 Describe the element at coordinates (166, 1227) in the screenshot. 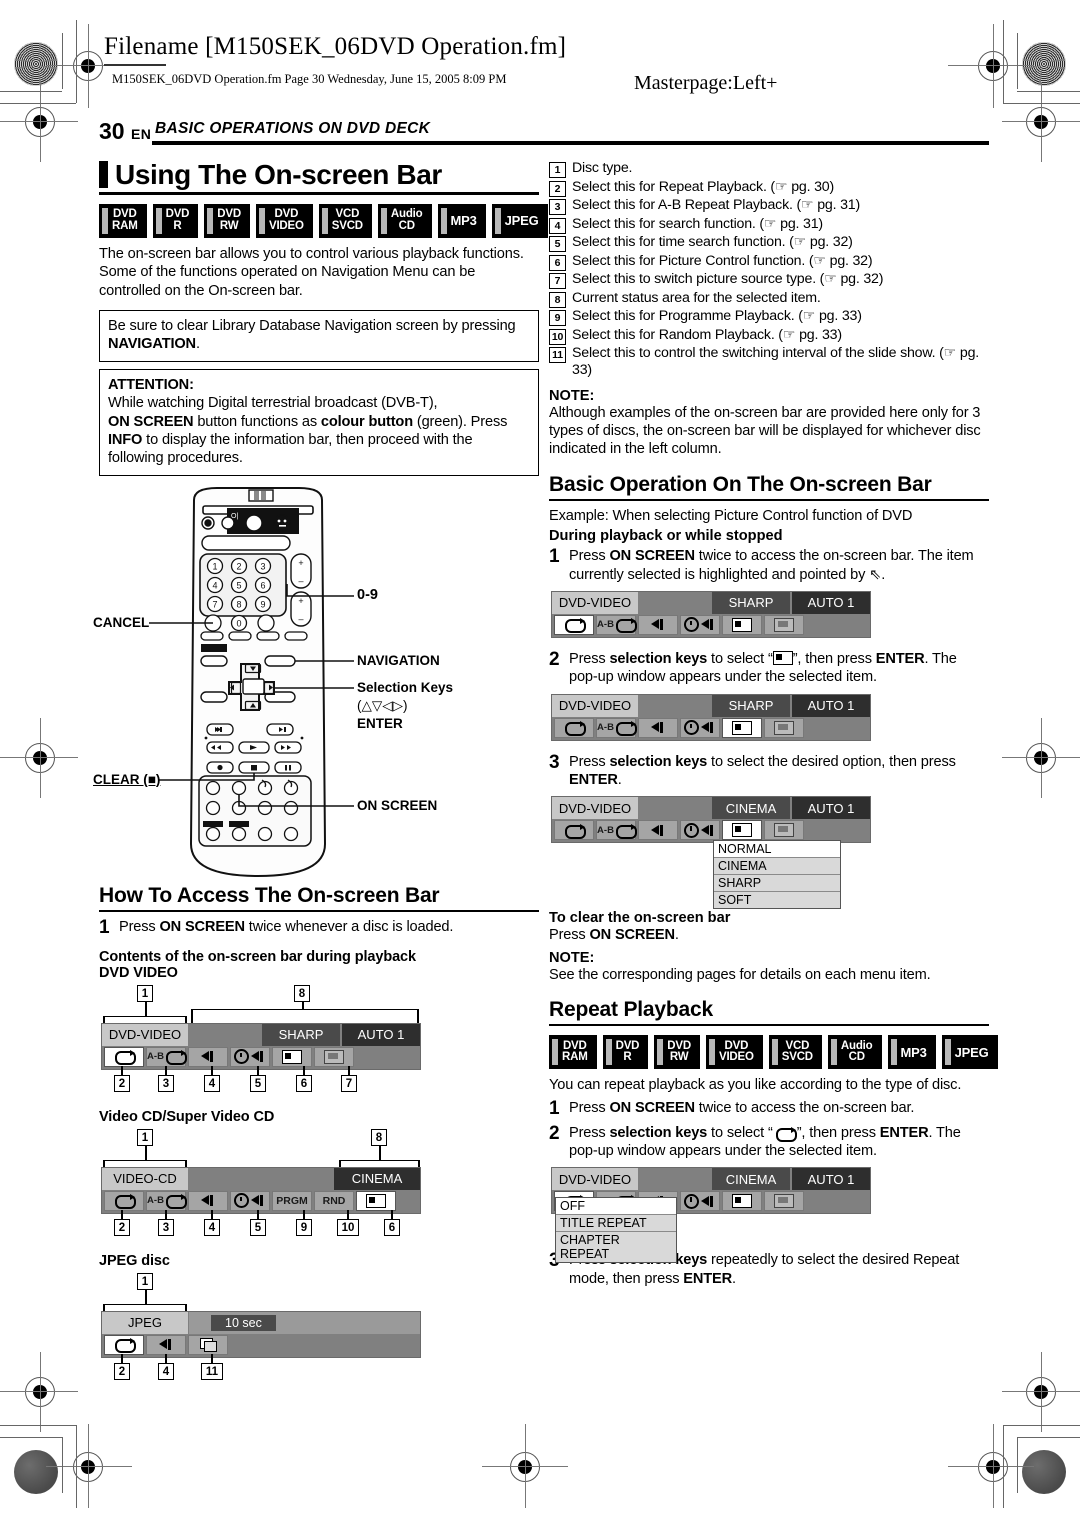

I see `callout-3: 3` at that location.